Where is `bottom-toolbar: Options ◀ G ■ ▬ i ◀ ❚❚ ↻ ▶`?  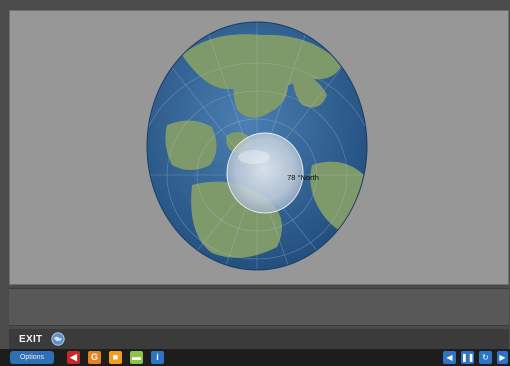 bottom-toolbar: Options ◀ G ■ ▬ i ◀ ❚❚ ↻ ▶ is located at coordinates (255, 357).